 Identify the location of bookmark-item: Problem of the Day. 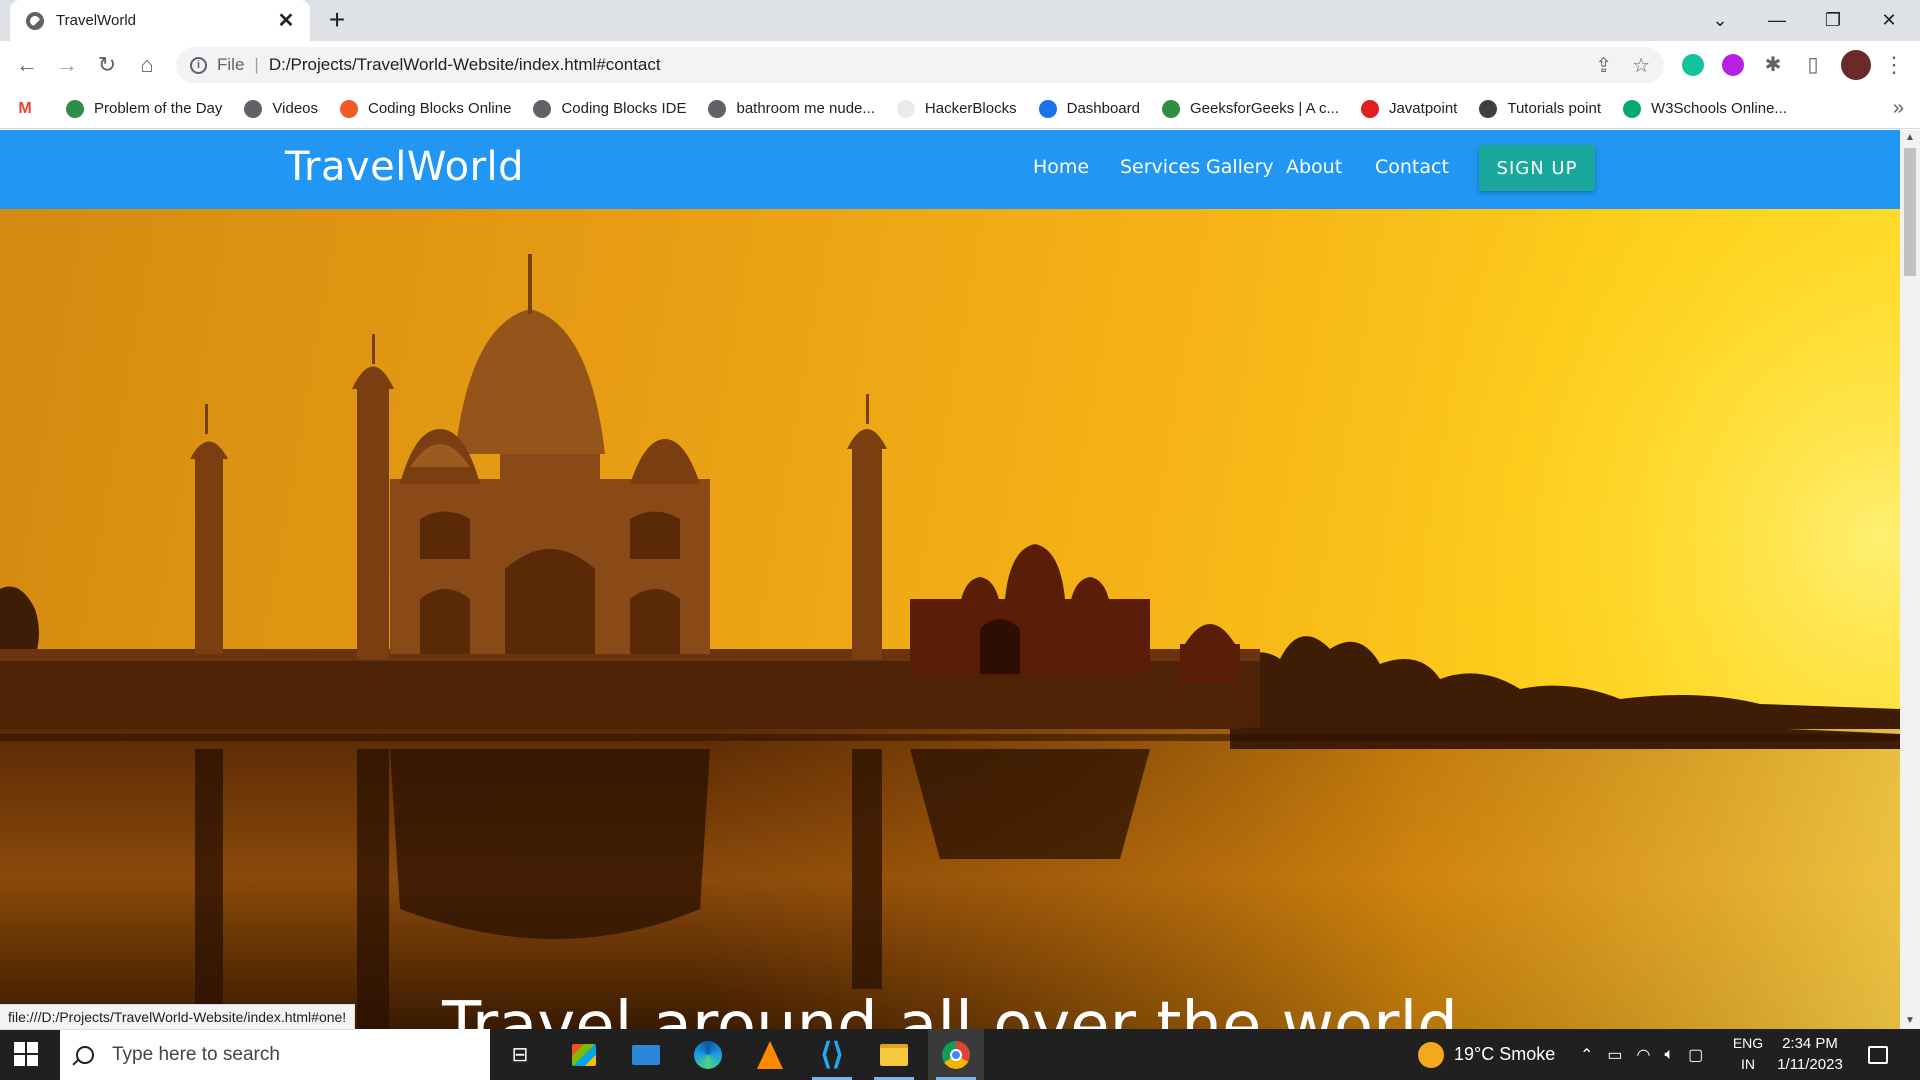
(144, 108).